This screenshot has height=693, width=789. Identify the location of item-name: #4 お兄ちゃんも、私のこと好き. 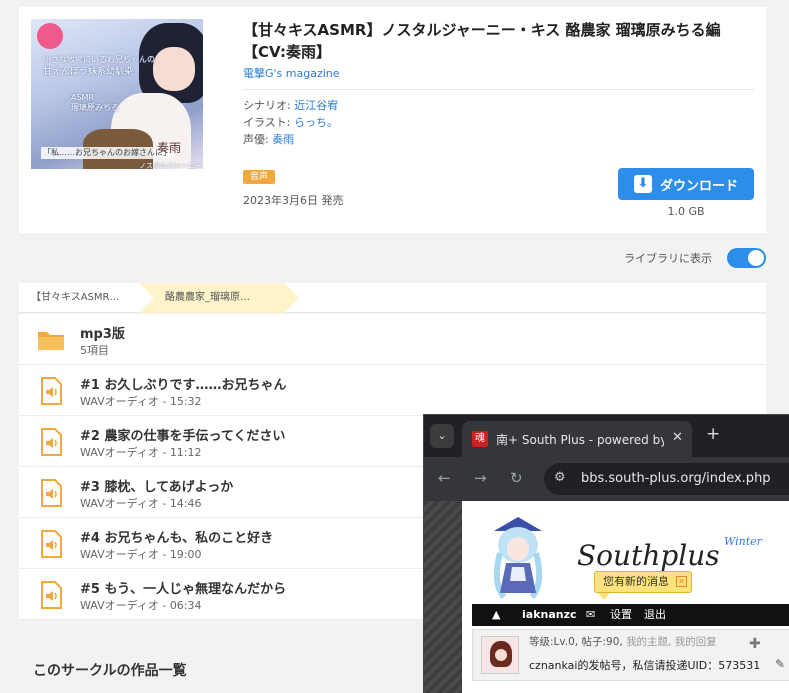
(177, 538).